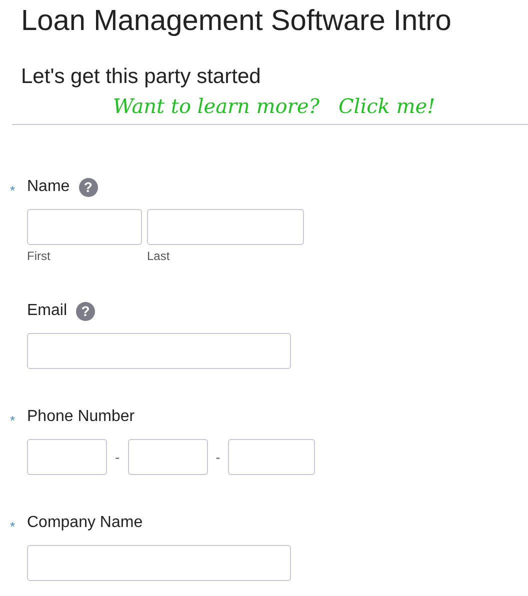 This screenshot has height=596, width=528. I want to click on field-label: Phone Number, so click(81, 417).